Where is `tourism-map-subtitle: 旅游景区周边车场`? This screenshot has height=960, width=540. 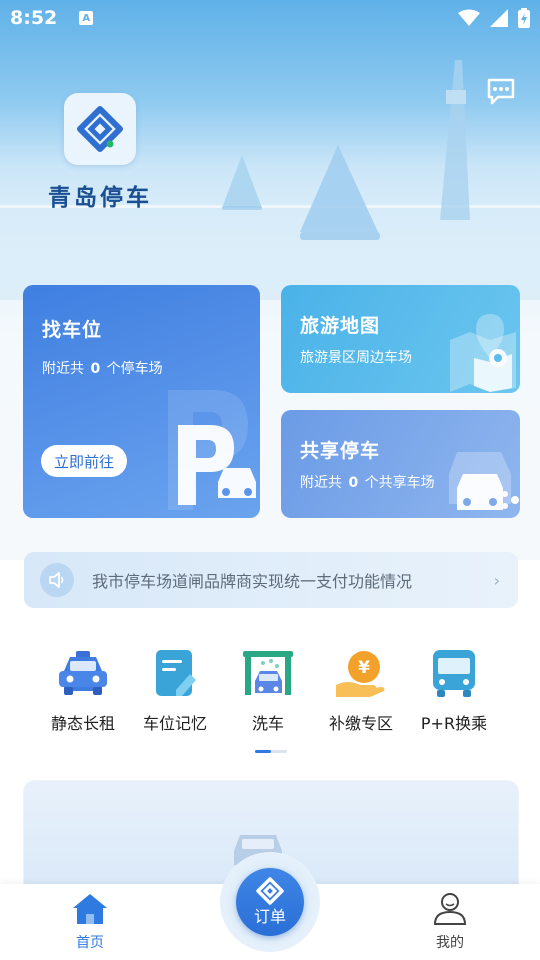 tourism-map-subtitle: 旅游景区周边车场 is located at coordinates (356, 358).